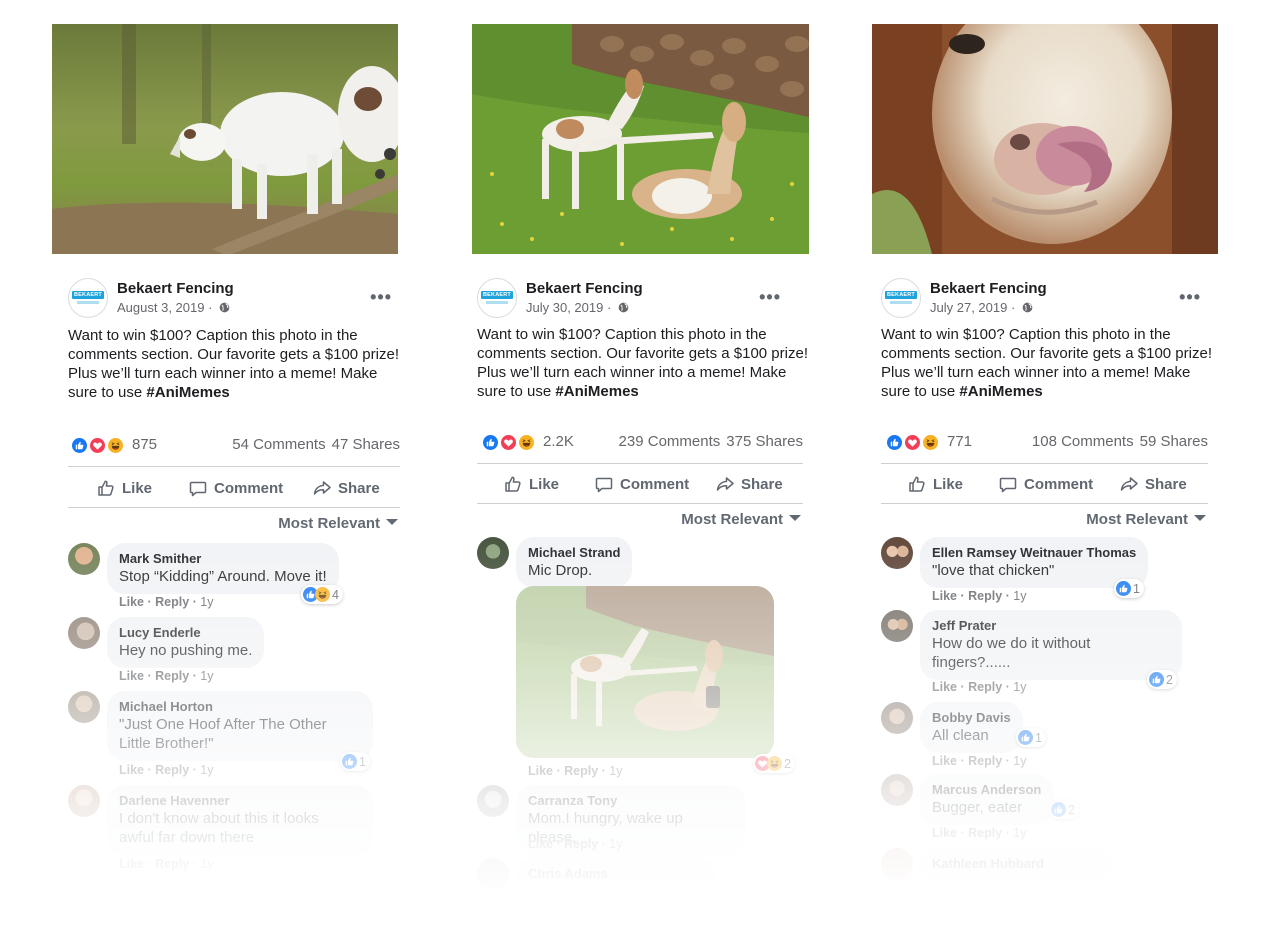 This screenshot has width=1280, height=934. What do you see at coordinates (1174, 441) in the screenshot?
I see `shares-count: 59 Shares` at bounding box center [1174, 441].